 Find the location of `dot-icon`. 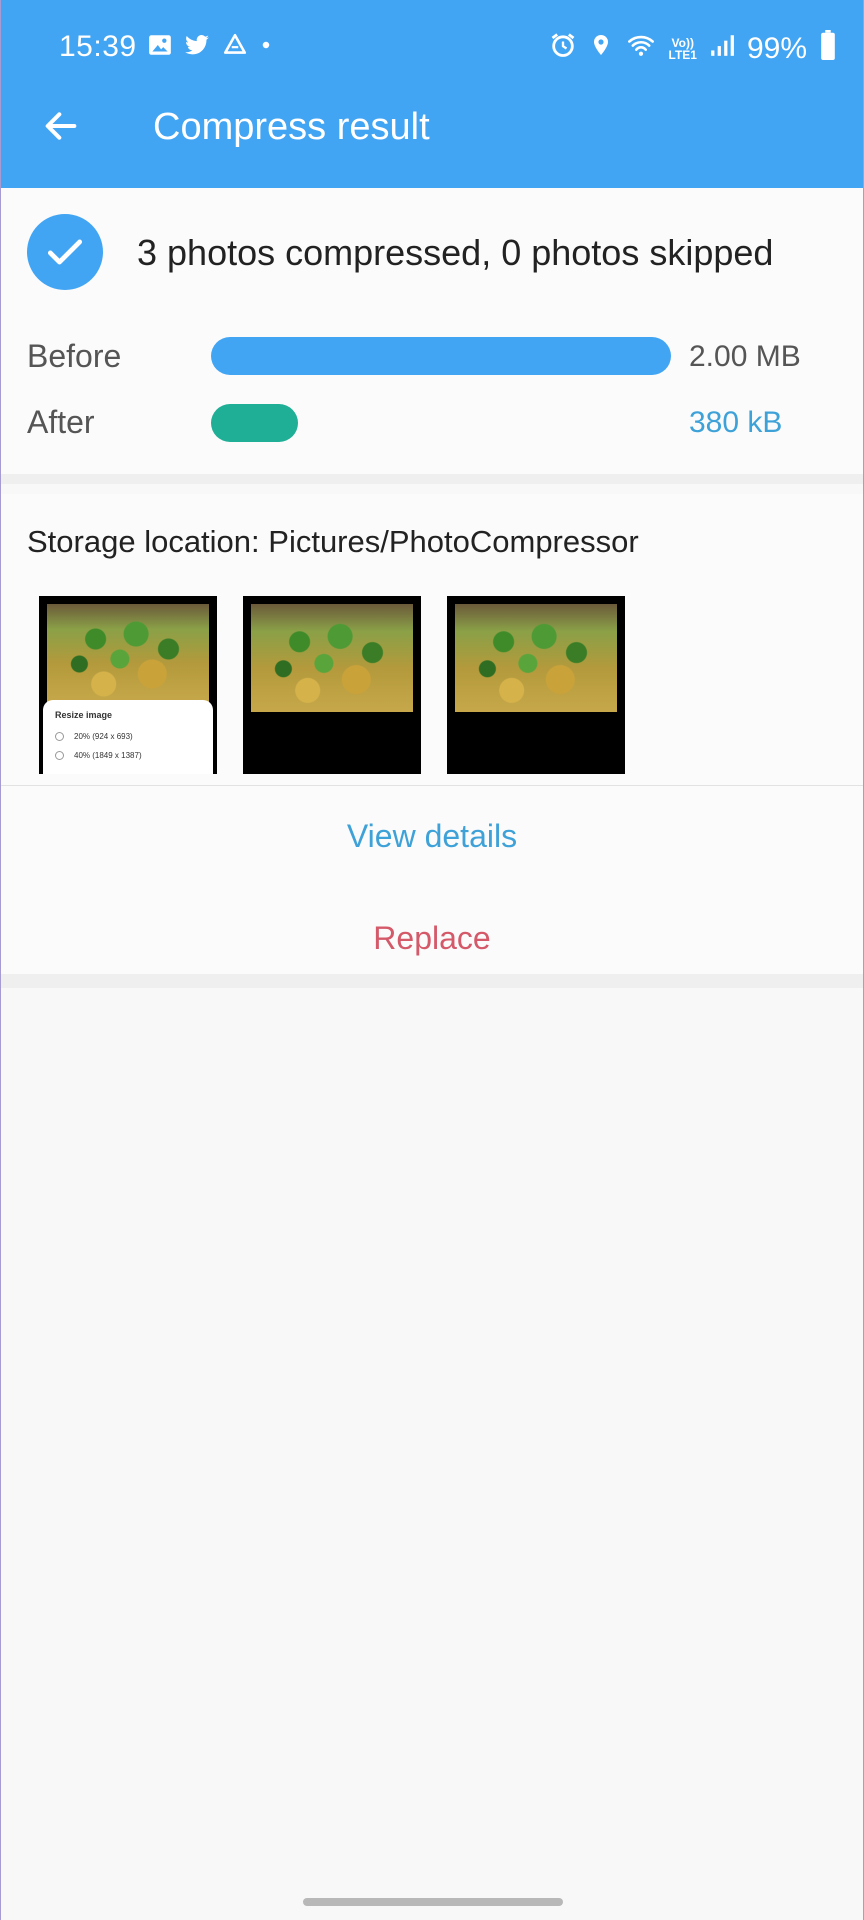

dot-icon is located at coordinates (266, 49).